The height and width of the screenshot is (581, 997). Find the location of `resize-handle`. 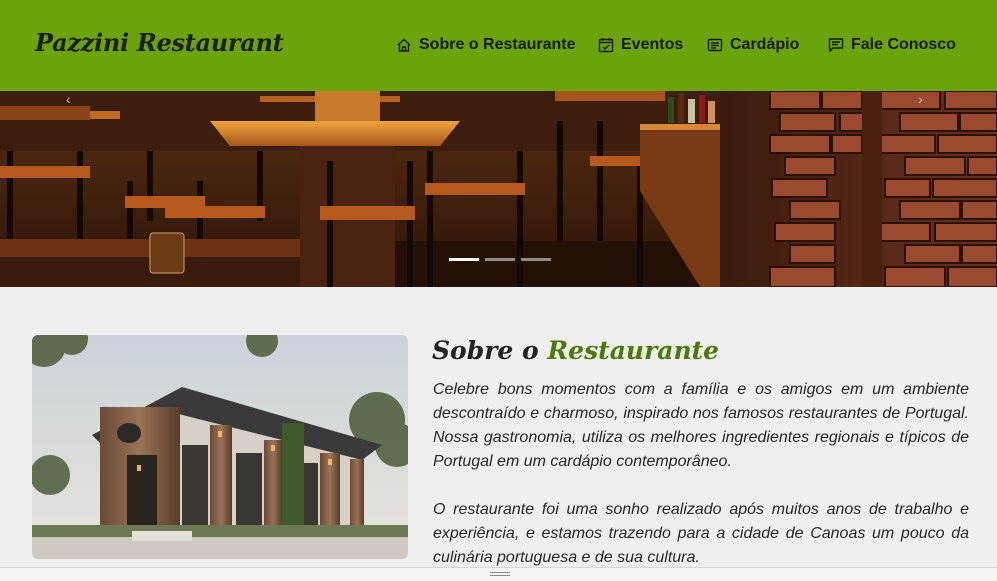

resize-handle is located at coordinates (500, 574).